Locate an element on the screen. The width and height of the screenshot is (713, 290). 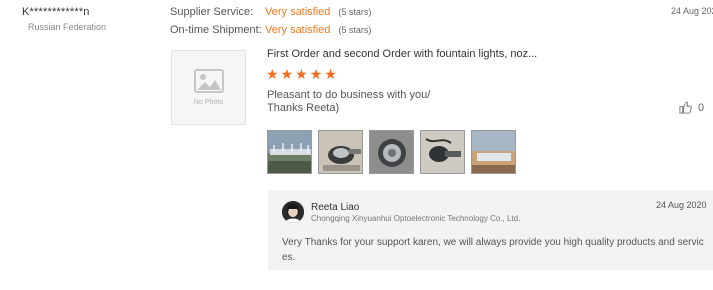
person-avatar-icon is located at coordinates (293, 212).